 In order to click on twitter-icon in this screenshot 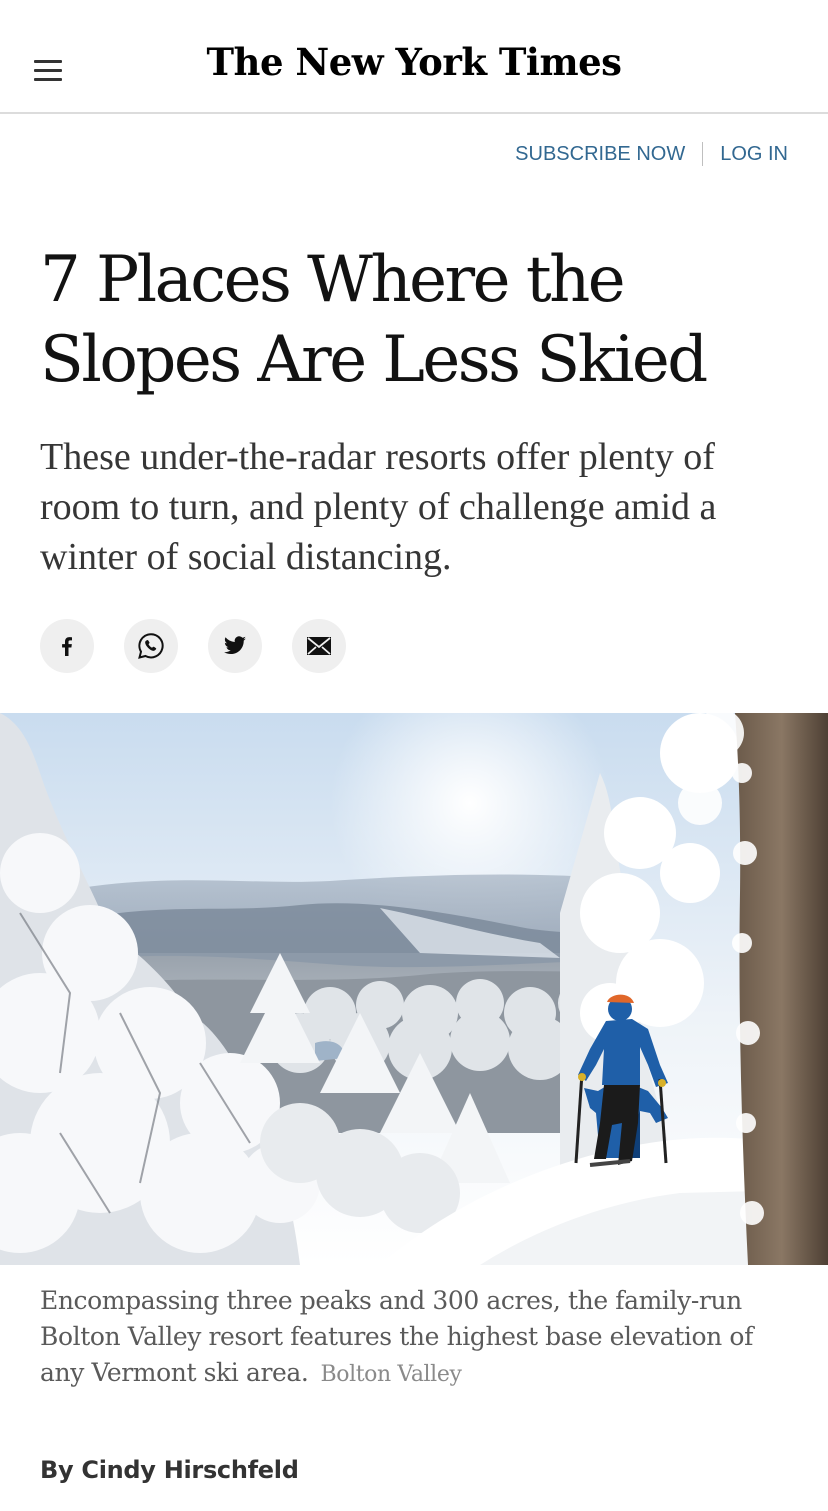, I will do `click(235, 645)`.